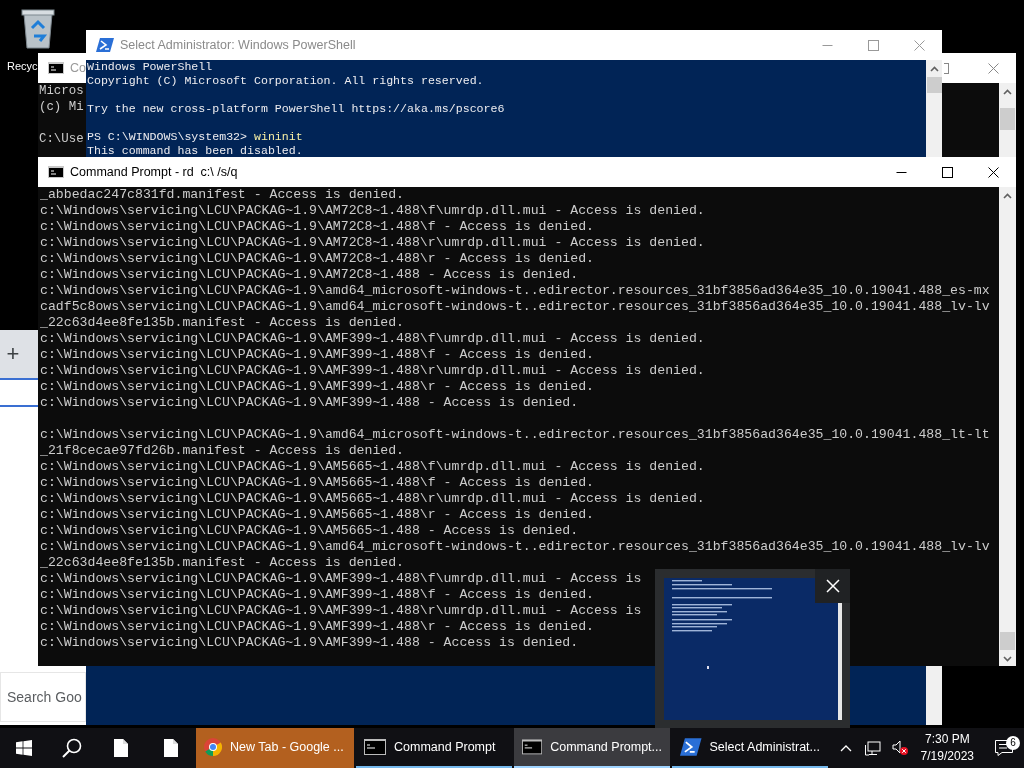 The height and width of the screenshot is (768, 1024). Describe the element at coordinates (515, 547) in the screenshot. I see `console-line: c:\Windows\servicing\LCU\PACKAG~1.9\amd64_microsoft-windows-t..edirector.resources_31bf3856ad364e35_10.0.19041.488_lv-lv` at that location.